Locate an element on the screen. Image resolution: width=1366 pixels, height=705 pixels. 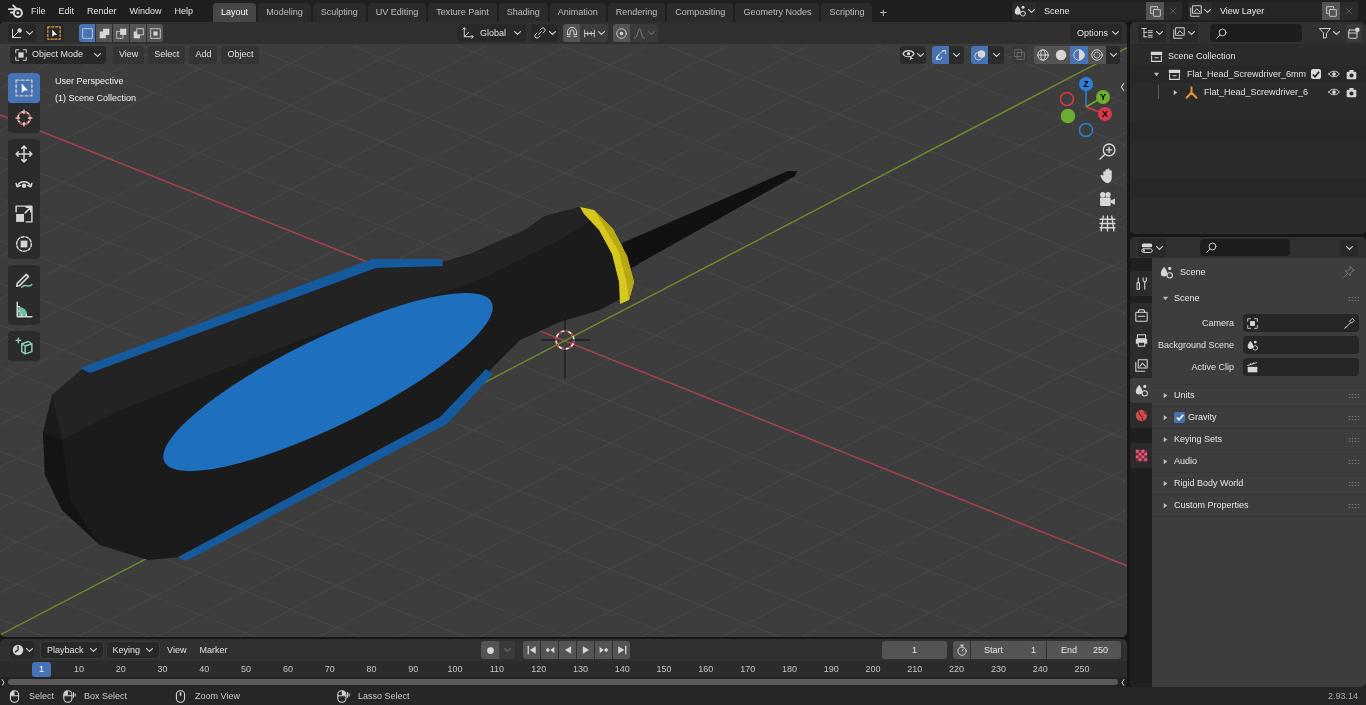
workspace-tab: Animation is located at coordinates (577, 12).